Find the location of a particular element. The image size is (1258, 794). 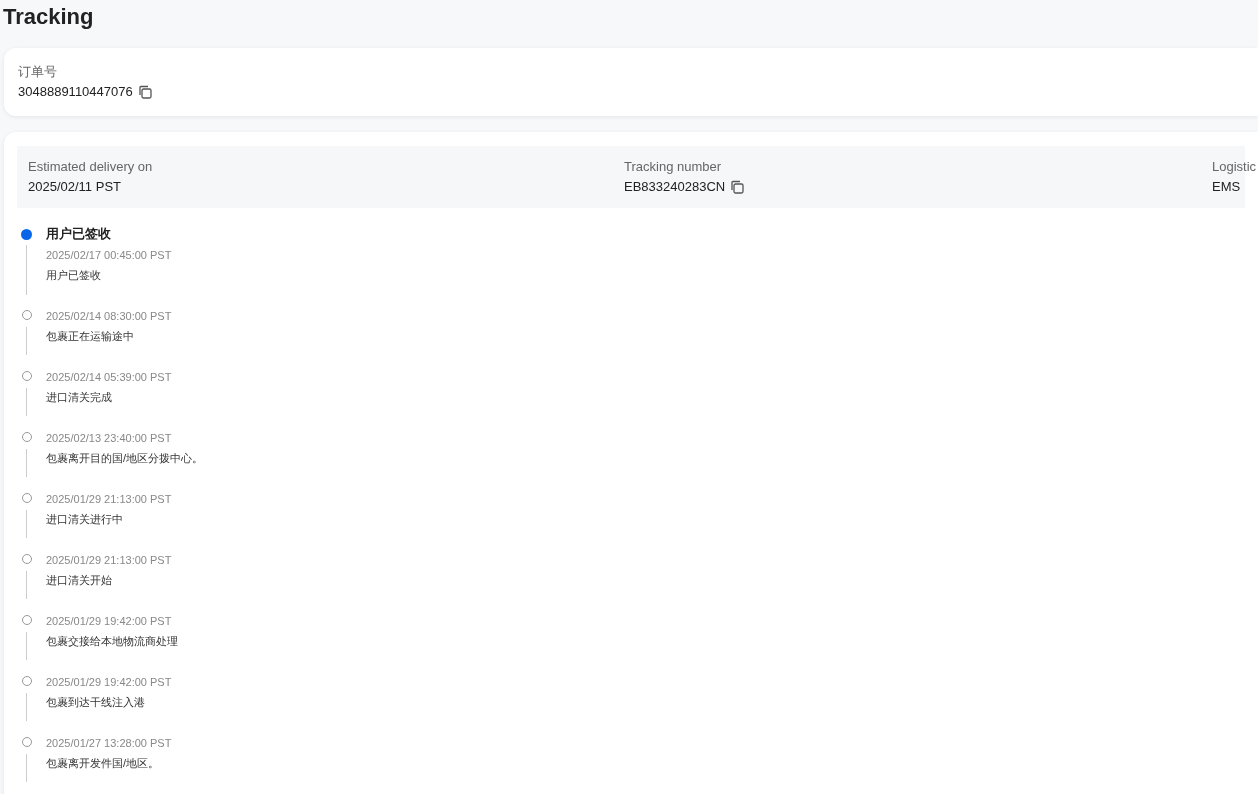

summary-value: 2025/02/11 PST is located at coordinates (74, 187).